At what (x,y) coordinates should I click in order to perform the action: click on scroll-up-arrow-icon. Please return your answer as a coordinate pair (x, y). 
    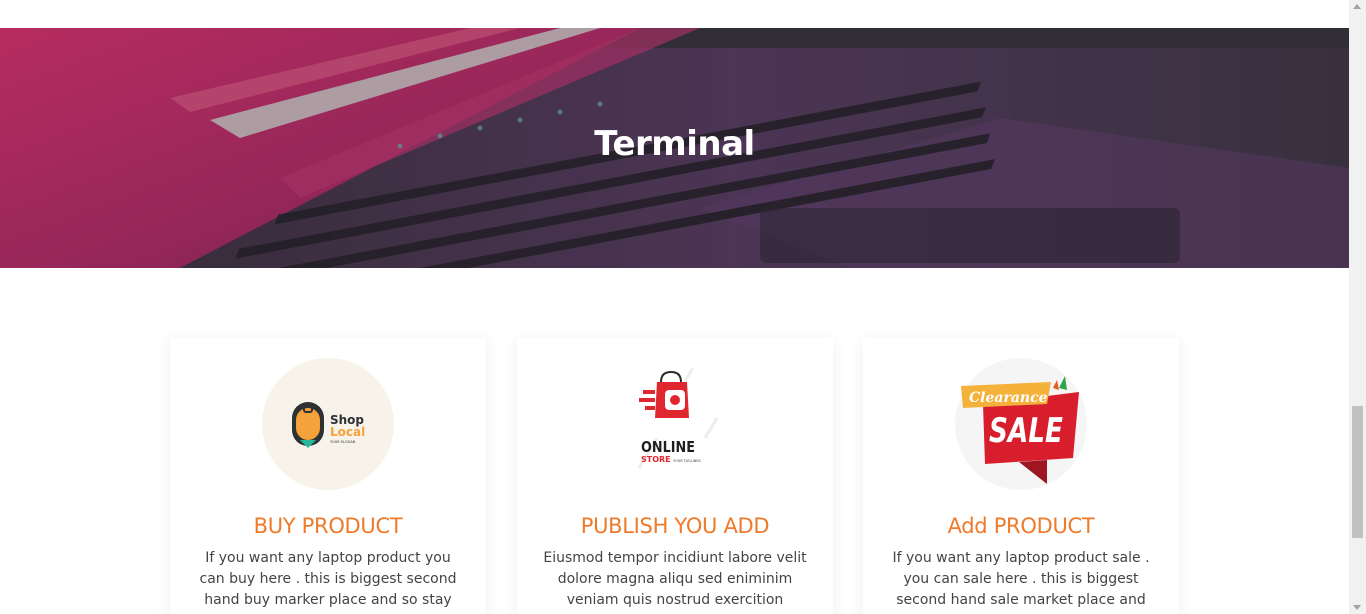
    Looking at the image, I should click on (1357, 6).